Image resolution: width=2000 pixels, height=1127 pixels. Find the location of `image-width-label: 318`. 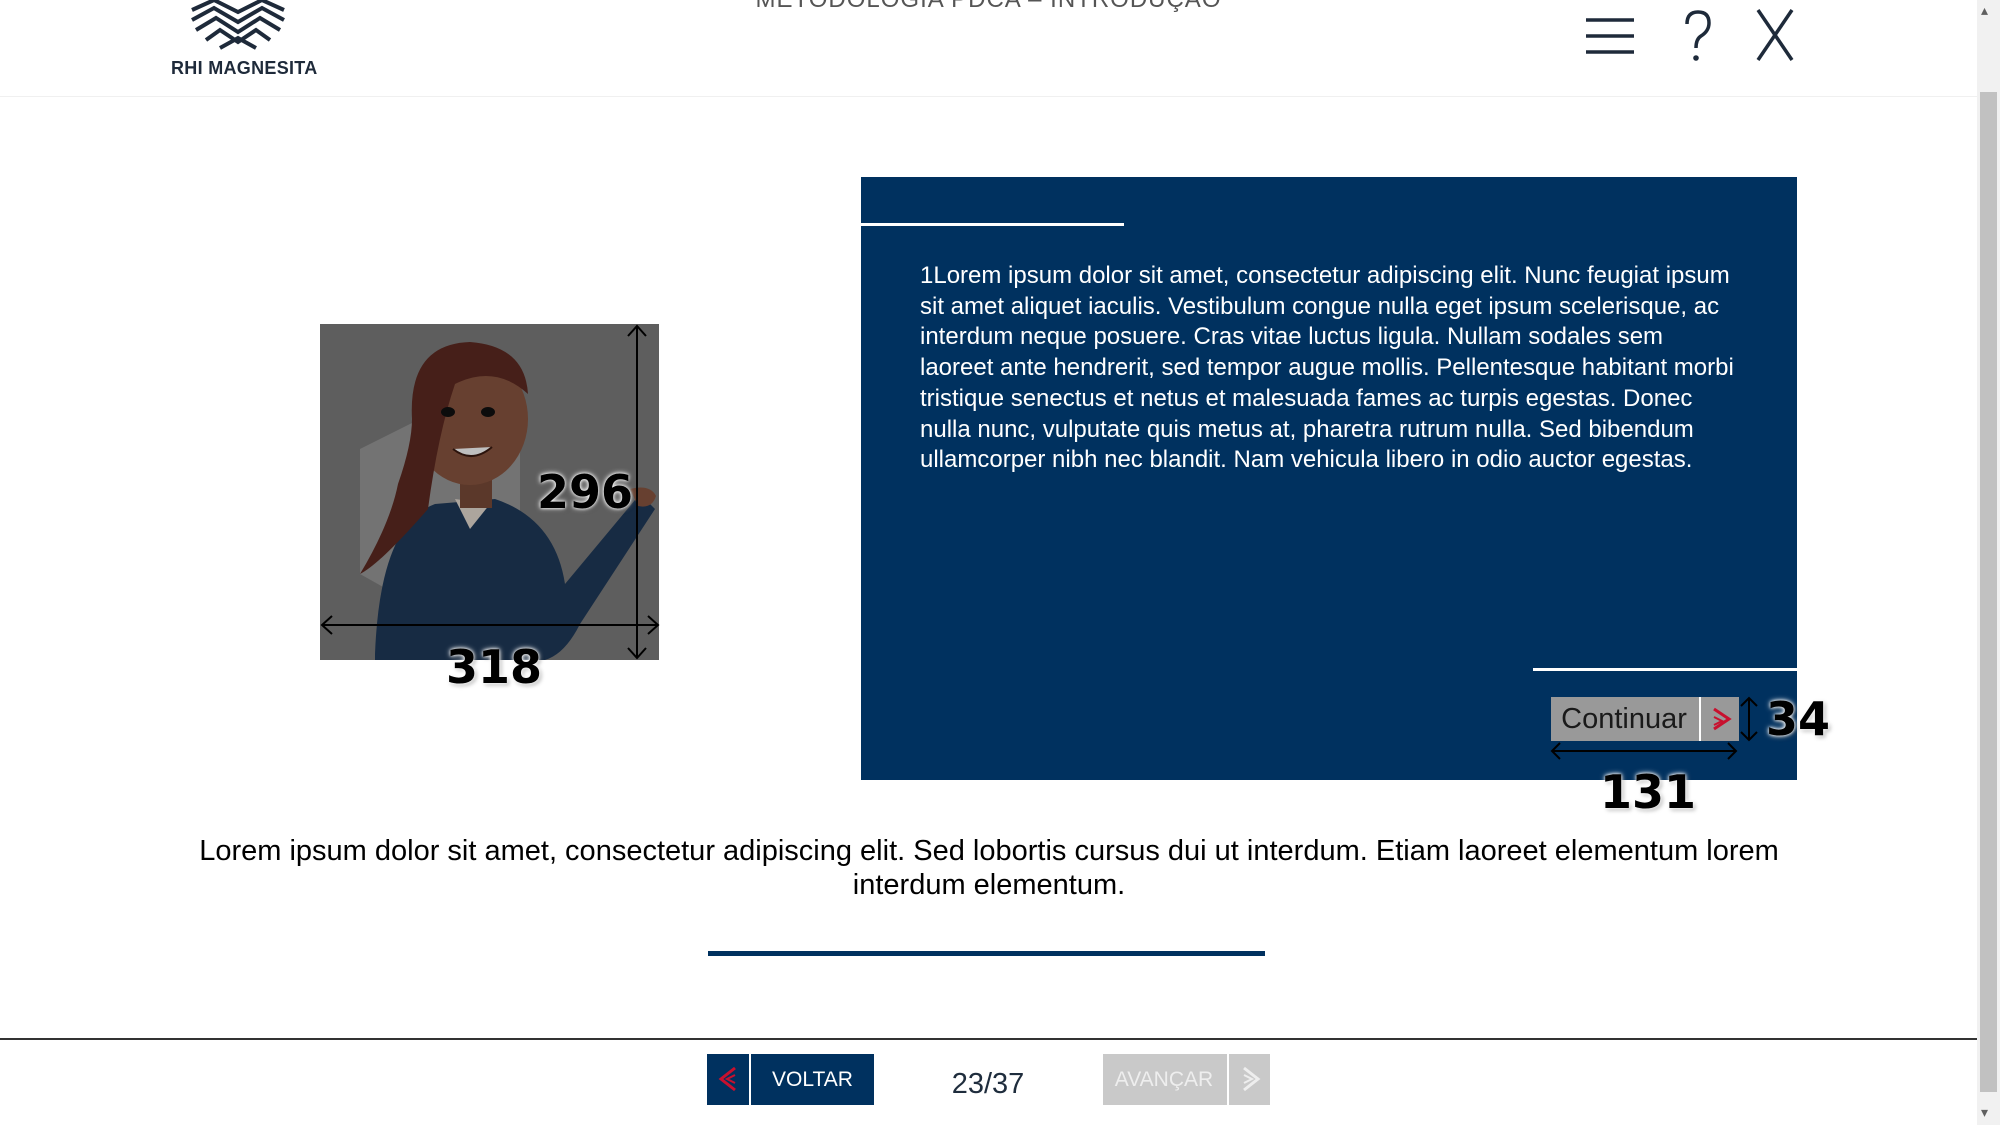

image-width-label: 318 is located at coordinates (494, 667).